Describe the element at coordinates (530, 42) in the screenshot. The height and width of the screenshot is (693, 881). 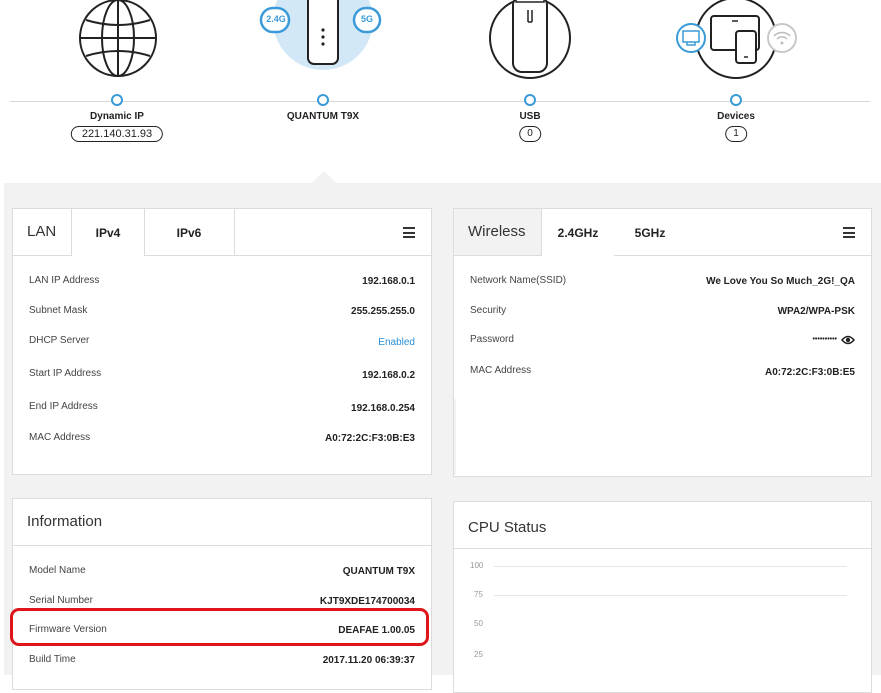
I see `usb-icon` at that location.